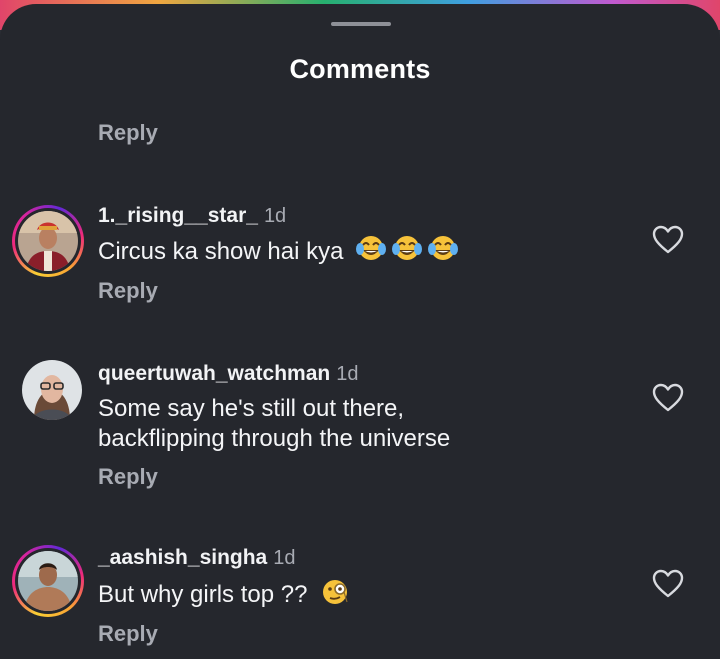 The image size is (720, 659). Describe the element at coordinates (335, 596) in the screenshot. I see `monocle-face-emoji-icon` at that location.